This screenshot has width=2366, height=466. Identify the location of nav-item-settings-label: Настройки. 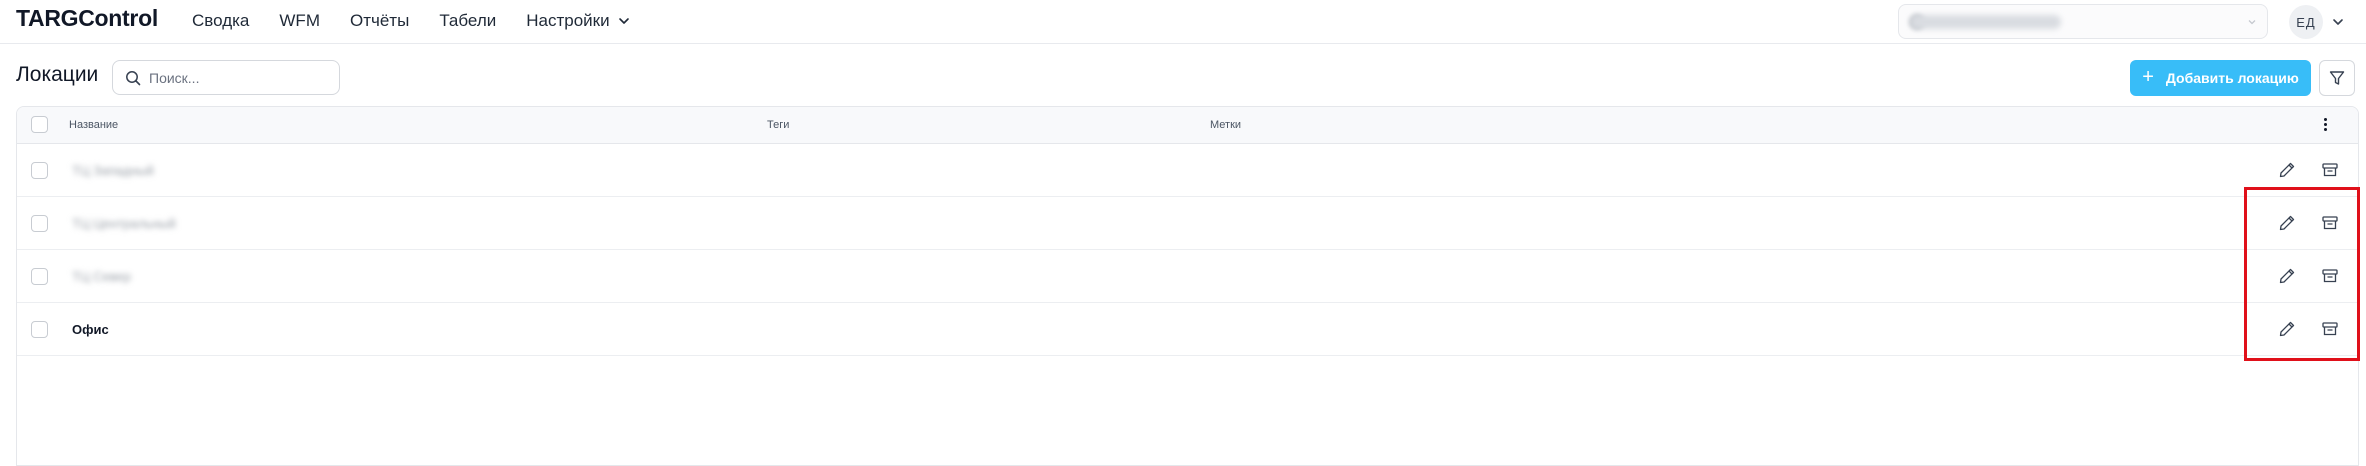
(568, 20).